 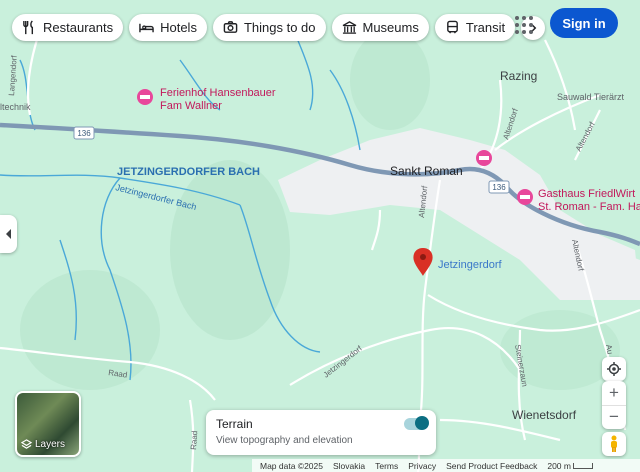 What do you see at coordinates (284, 440) in the screenshot?
I see `terrain-subtitle: View topography and elevation` at bounding box center [284, 440].